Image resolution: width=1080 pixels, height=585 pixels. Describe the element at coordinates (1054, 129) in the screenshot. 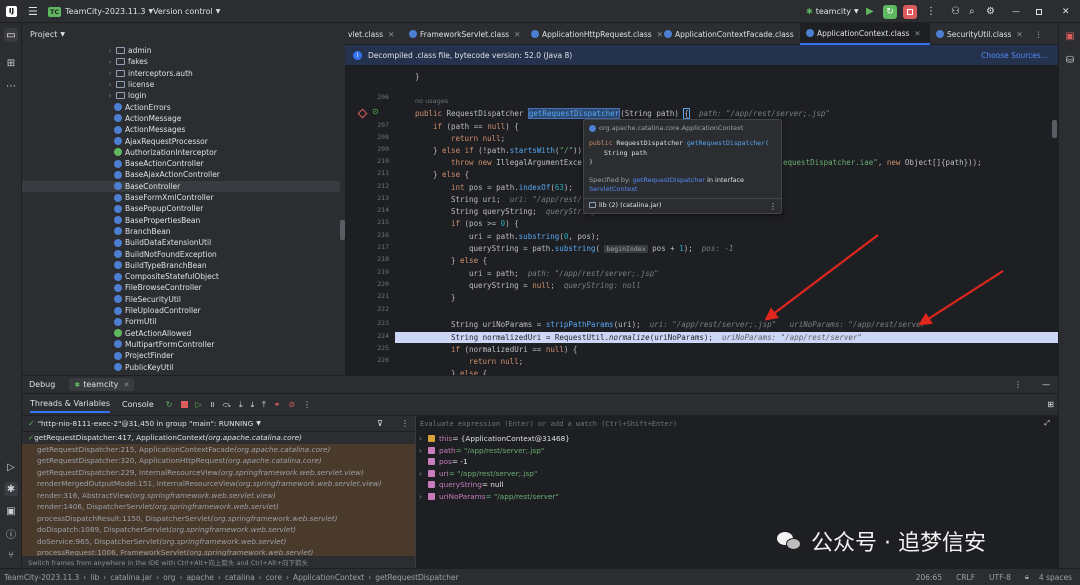

I see `editor-scrollbar-thumb` at that location.